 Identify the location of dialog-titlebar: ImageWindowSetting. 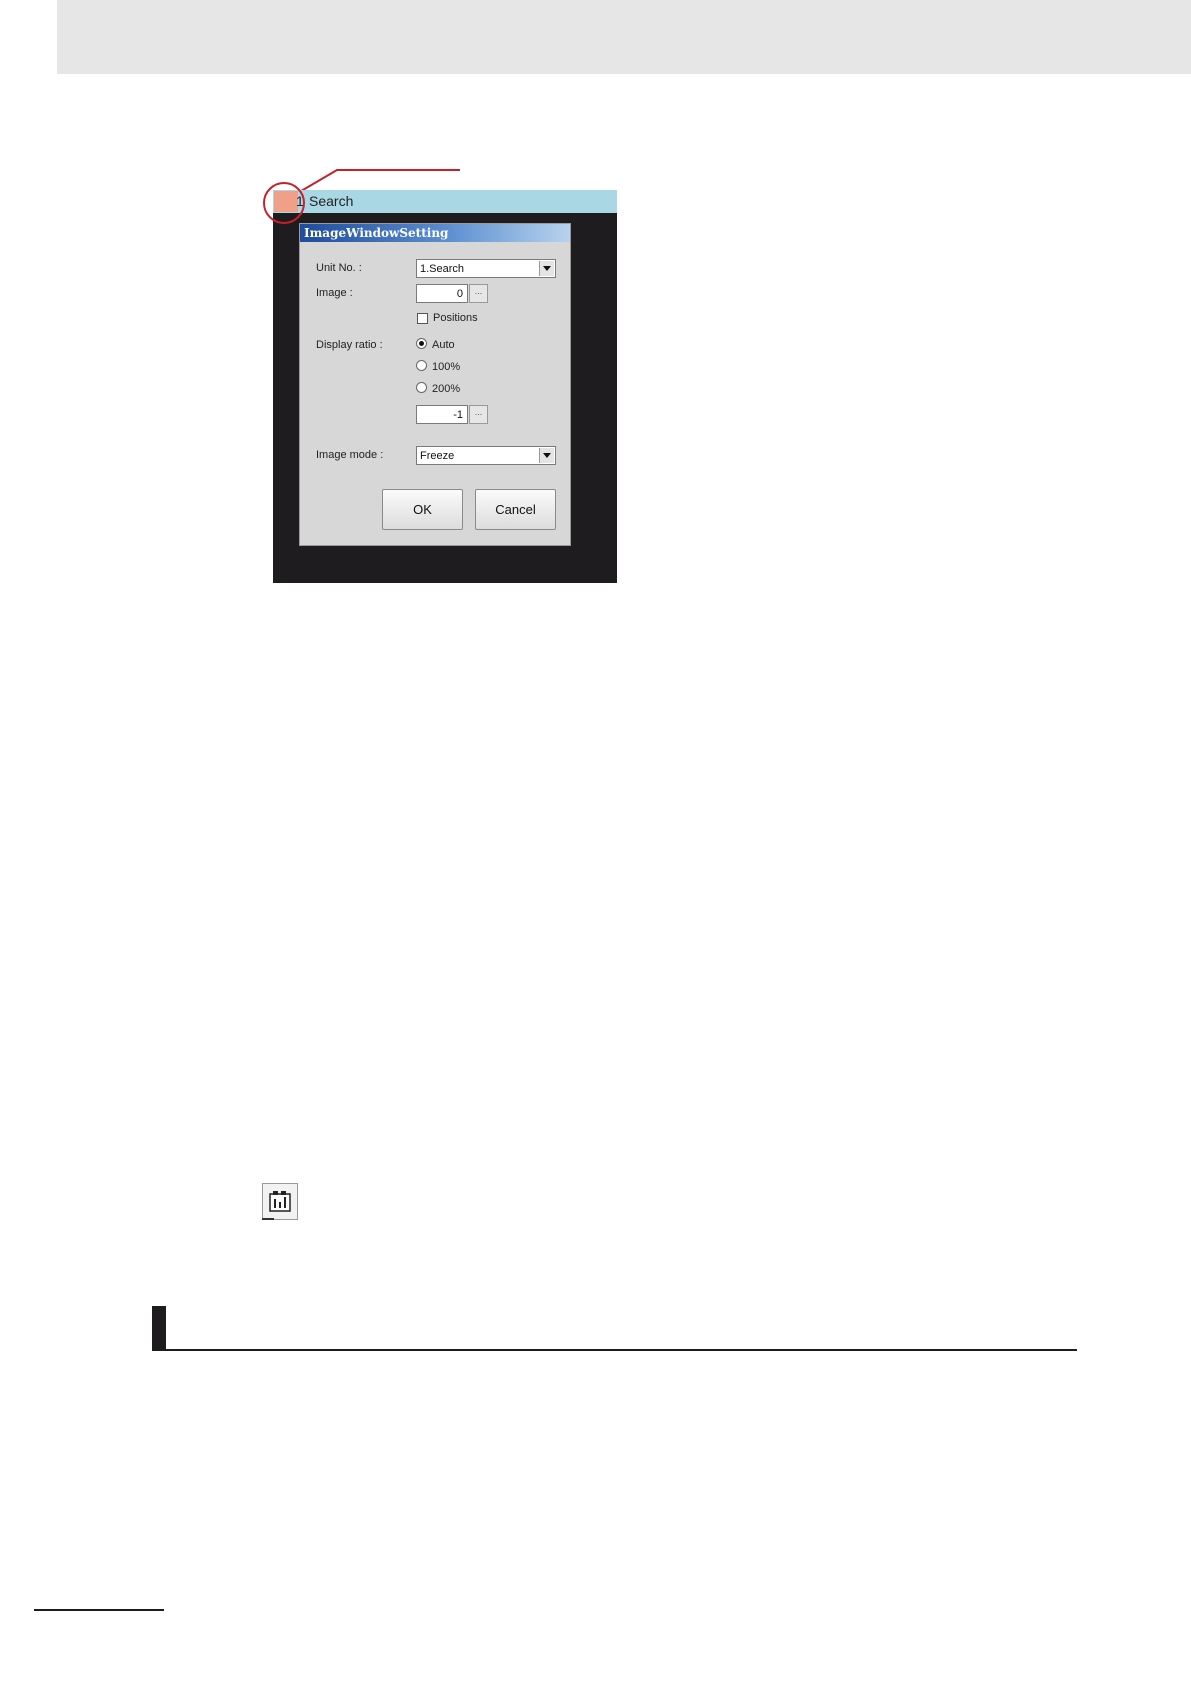
(435, 233).